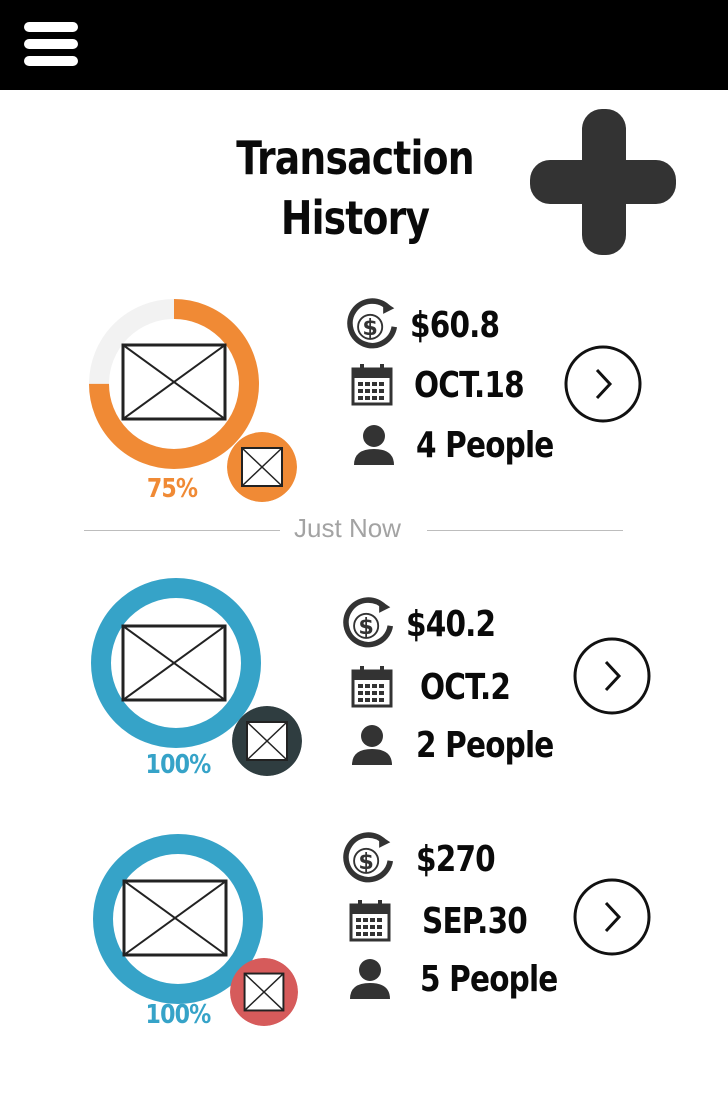 The image size is (728, 1100). I want to click on transaction-date: SEP.30, so click(475, 921).